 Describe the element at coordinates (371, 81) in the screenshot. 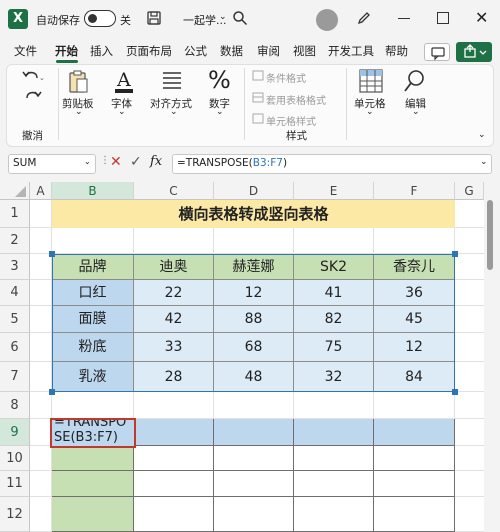

I see `cells-icon` at that location.